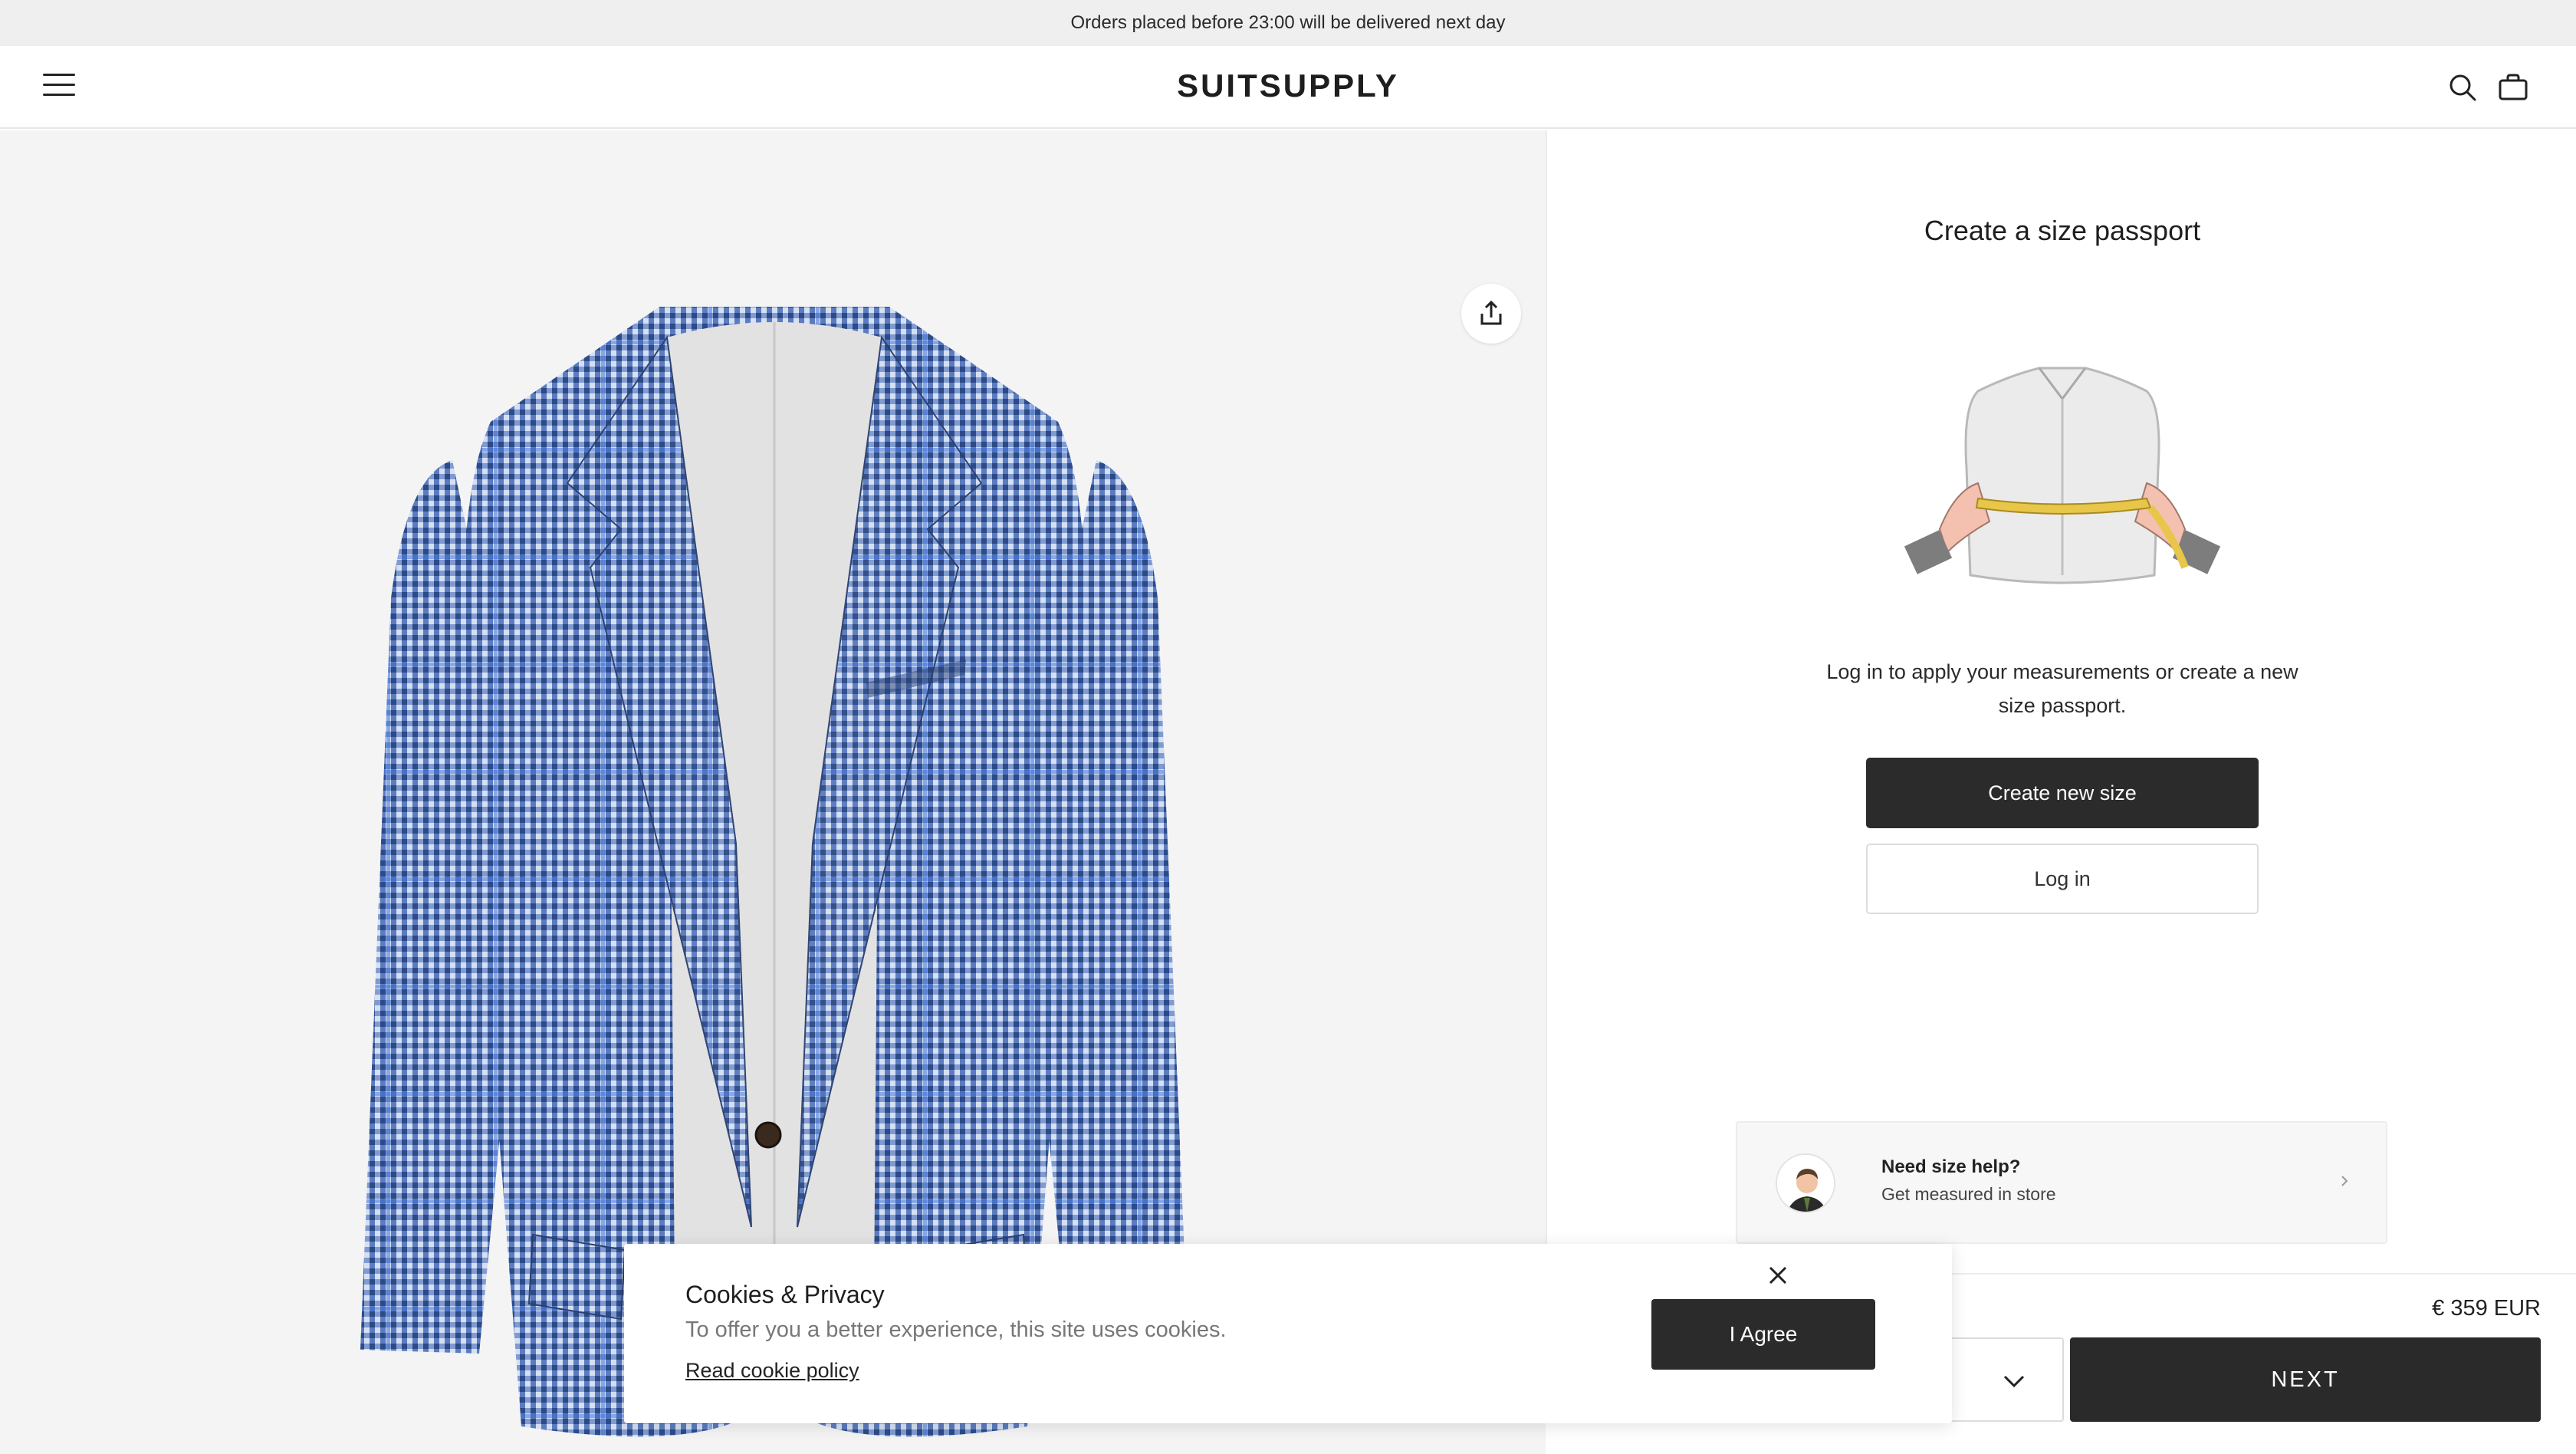 This screenshot has width=2576, height=1454. What do you see at coordinates (785, 1294) in the screenshot?
I see `cookie-title: Cookies & Privacy` at bounding box center [785, 1294].